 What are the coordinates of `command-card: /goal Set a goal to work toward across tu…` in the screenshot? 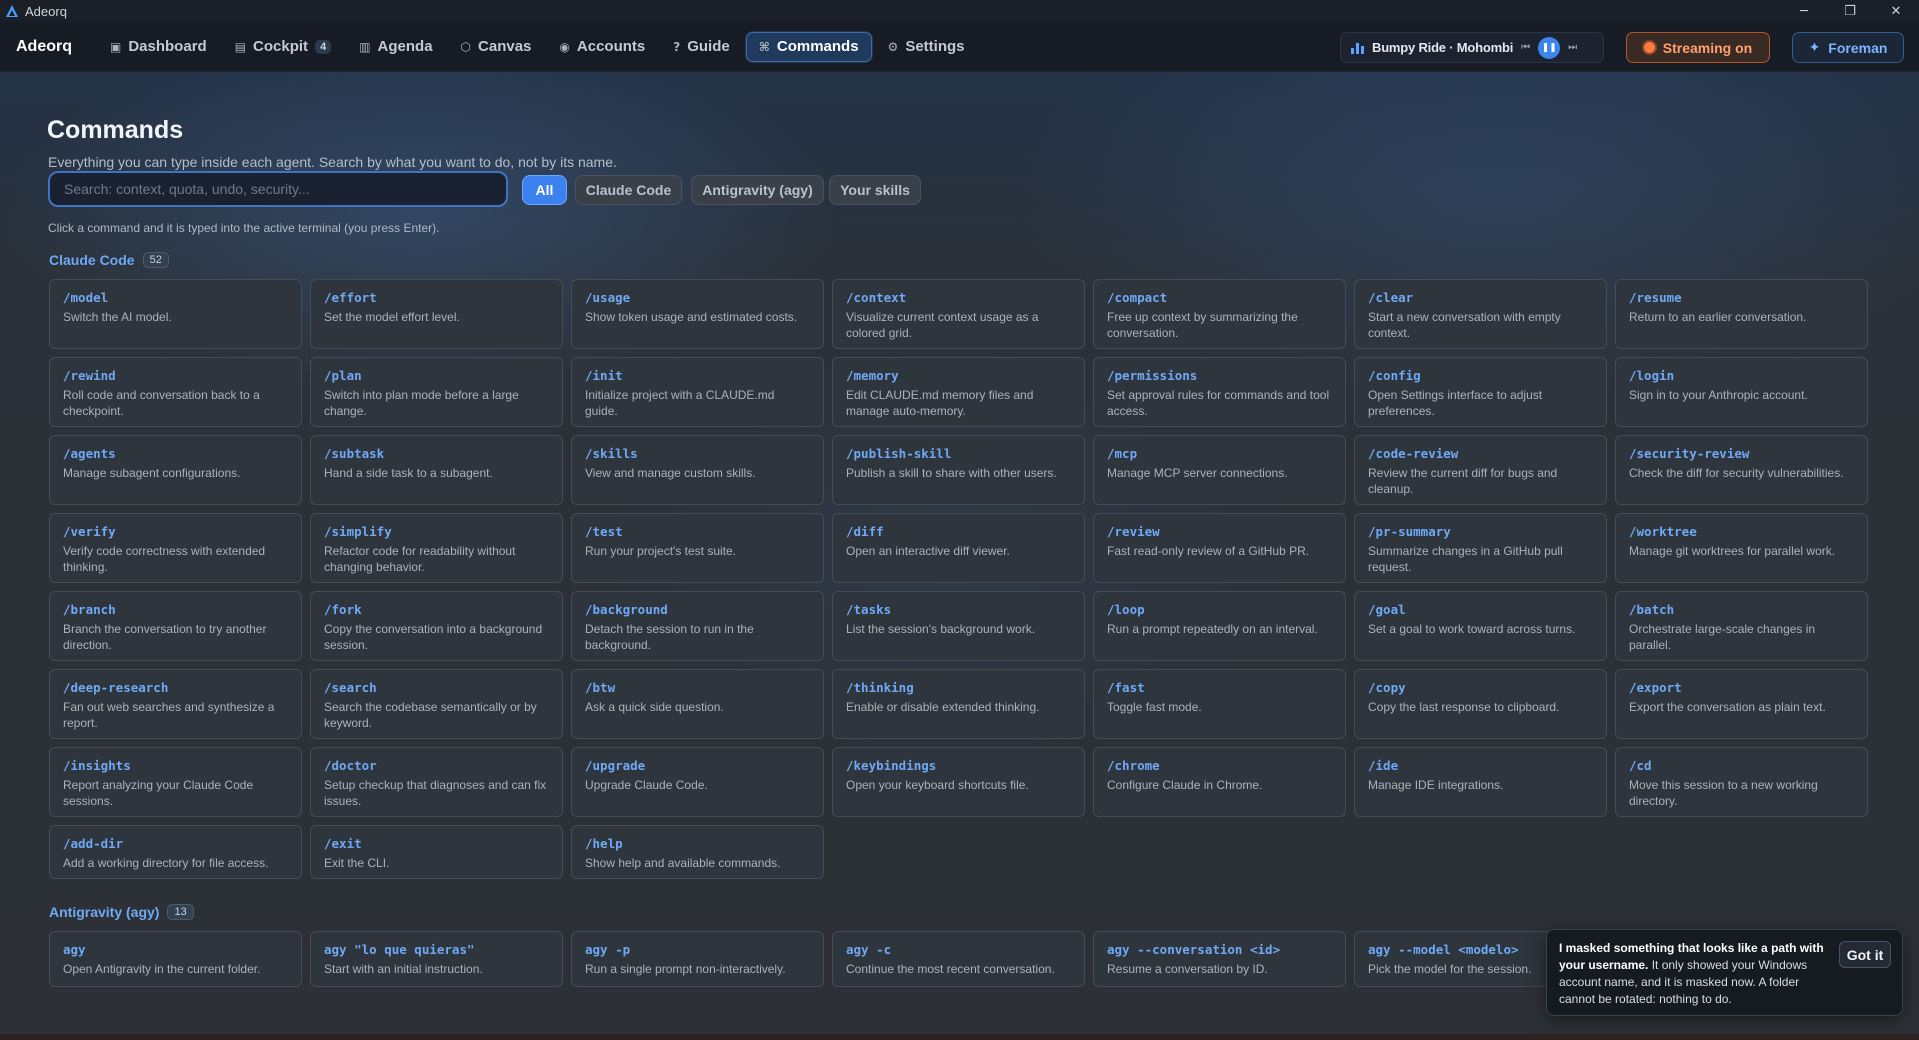 It's located at (1480, 626).